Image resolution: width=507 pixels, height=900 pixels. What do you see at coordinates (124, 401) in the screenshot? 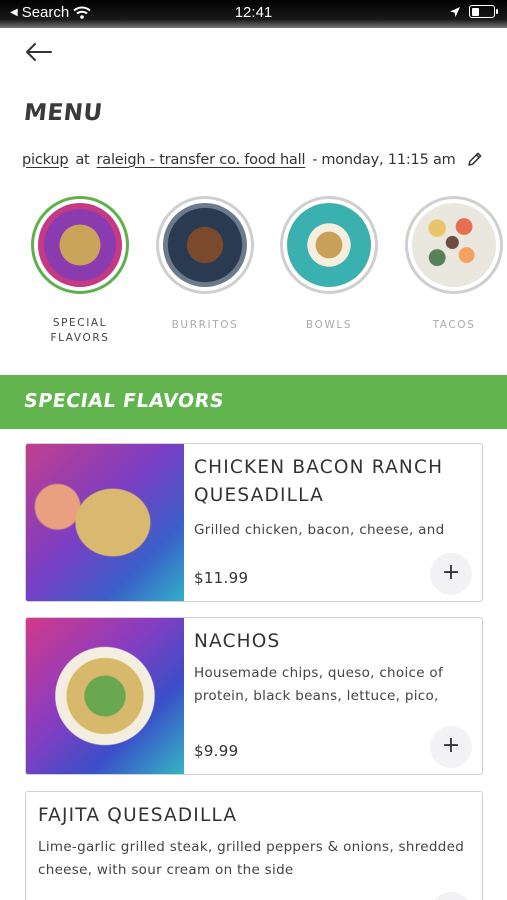
I see `section-title: SPECIAL FLAVORS` at bounding box center [124, 401].